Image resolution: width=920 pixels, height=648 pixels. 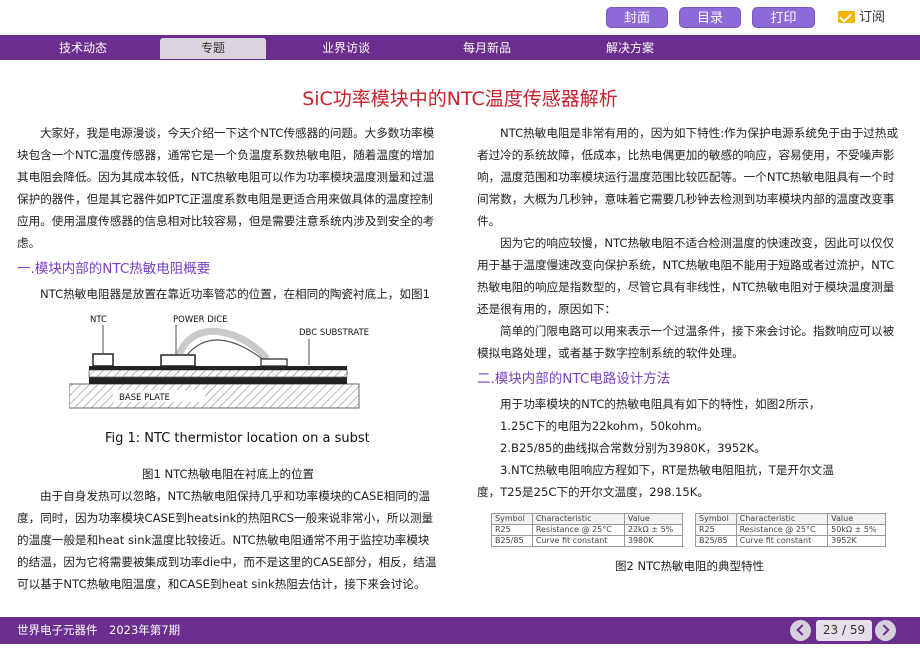 What do you see at coordinates (593, 492) in the screenshot?
I see `paragraph: 度，T25是25C下的开尔文温度，298.15K。` at bounding box center [593, 492].